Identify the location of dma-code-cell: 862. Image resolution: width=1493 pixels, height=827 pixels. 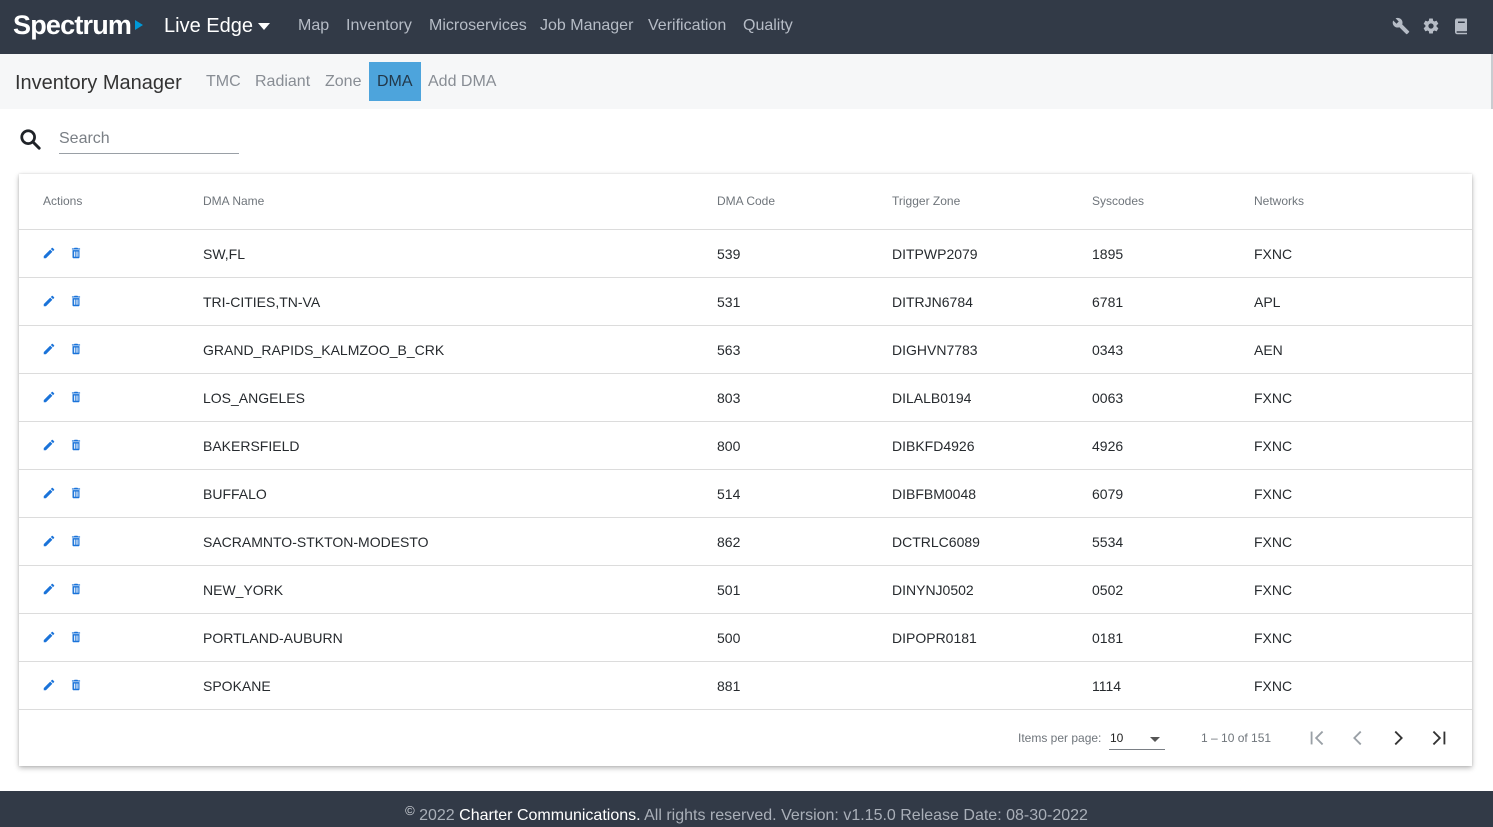
(729, 542).